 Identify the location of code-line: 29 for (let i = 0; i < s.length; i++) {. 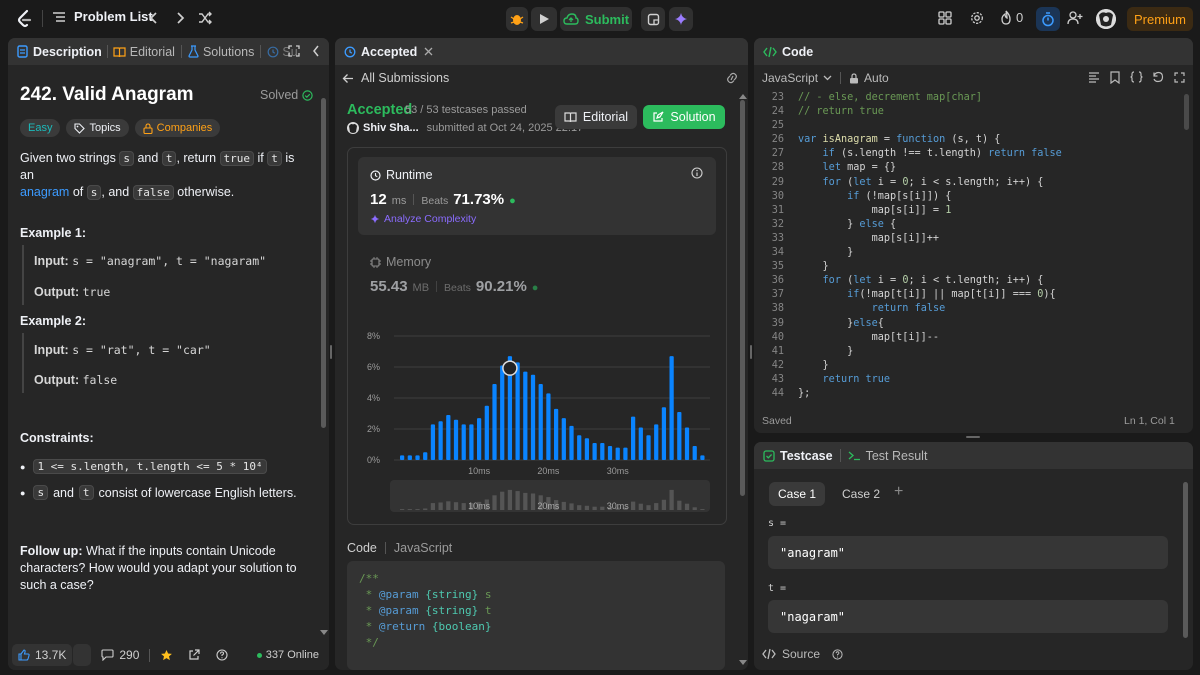
(969, 183).